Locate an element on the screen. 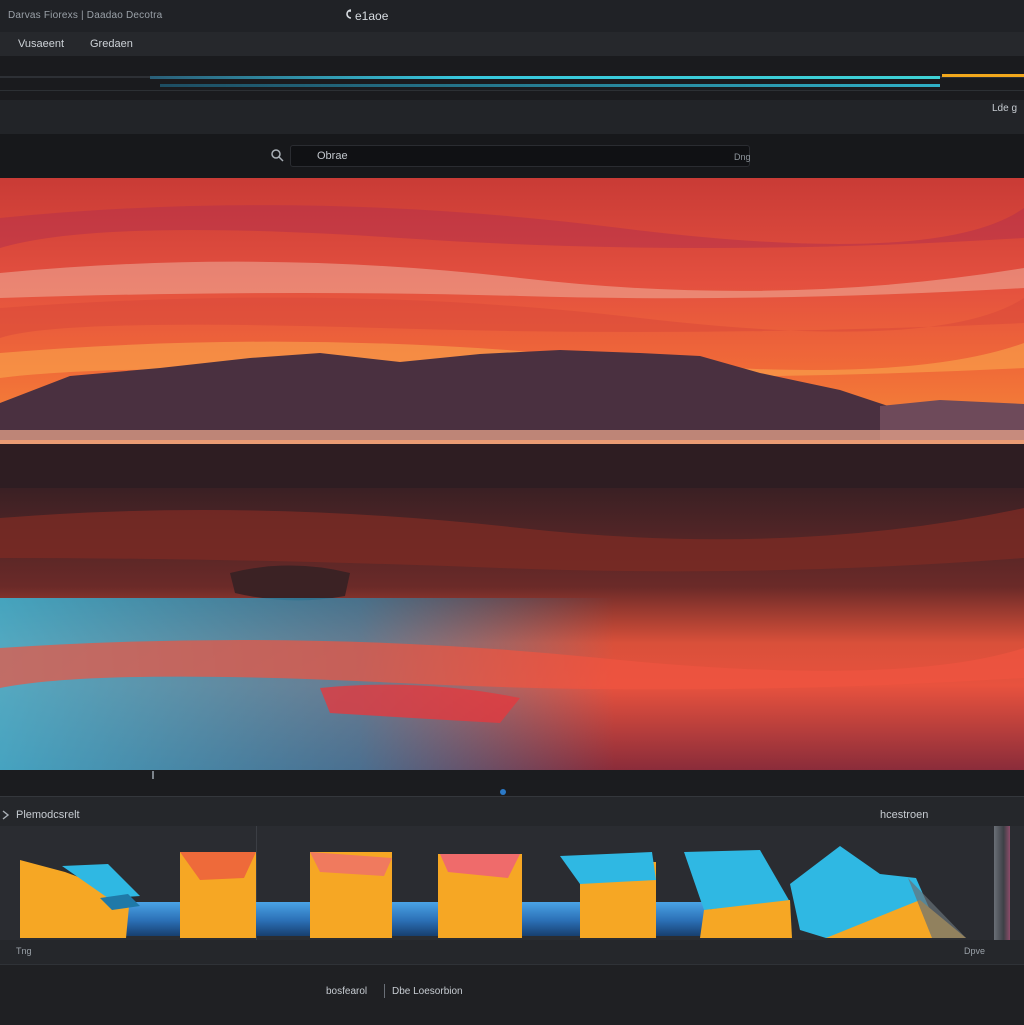 This screenshot has width=1024, height=1025. playhead-marker-icon is located at coordinates (503, 792).